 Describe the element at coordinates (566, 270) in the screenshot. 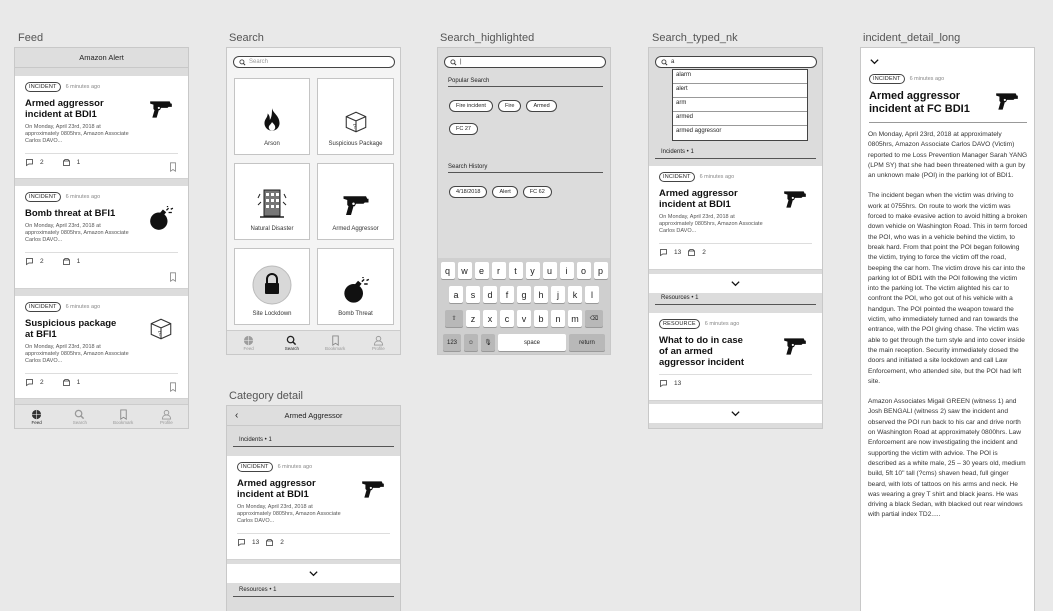

I see `key: i` at that location.